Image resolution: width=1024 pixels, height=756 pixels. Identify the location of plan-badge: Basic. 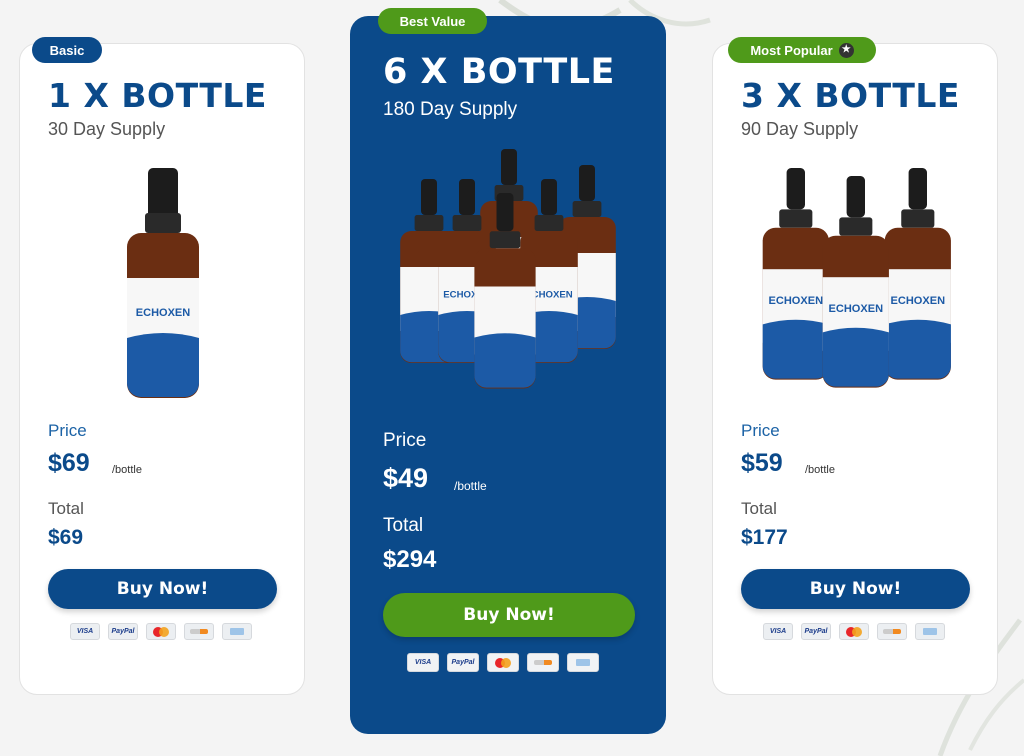
(67, 50).